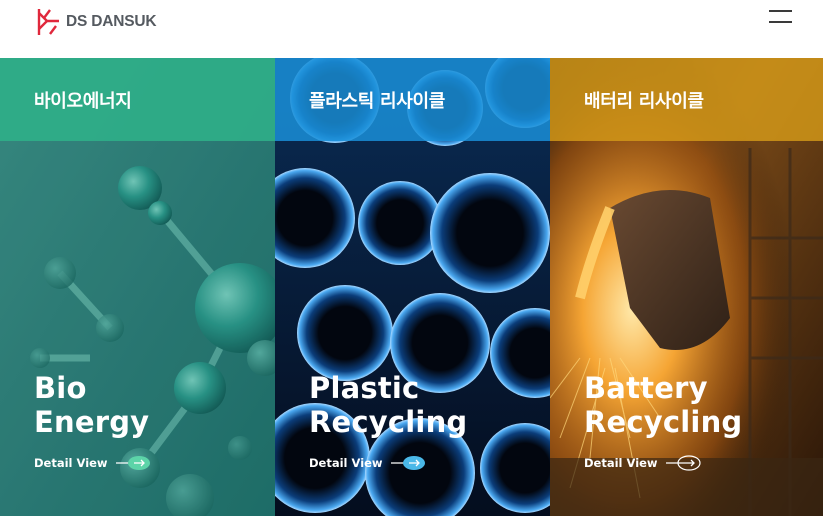 The height and width of the screenshot is (516, 823). What do you see at coordinates (364, 388) in the screenshot?
I see `title-line-1: Plastic` at bounding box center [364, 388].